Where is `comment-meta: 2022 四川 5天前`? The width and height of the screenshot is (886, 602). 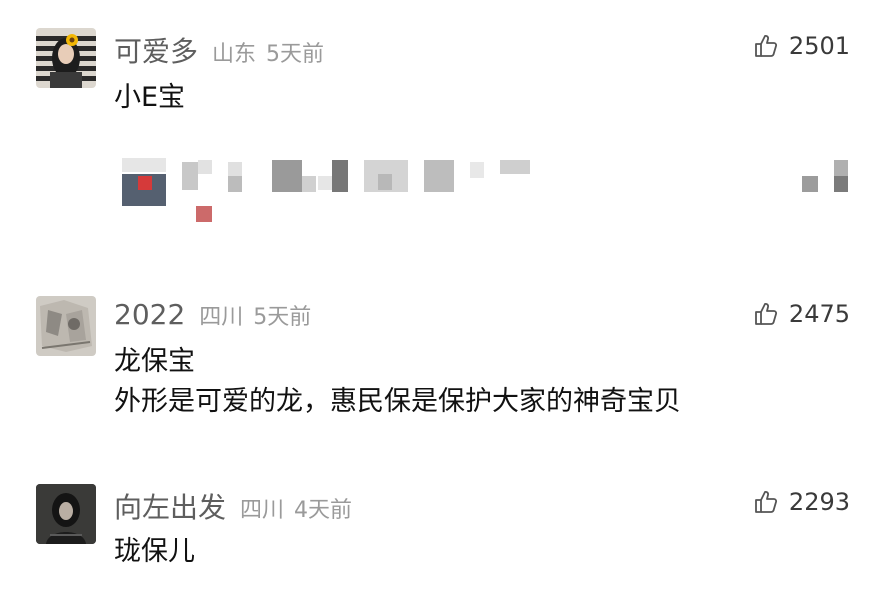 comment-meta: 2022 四川 5天前 is located at coordinates (212, 314).